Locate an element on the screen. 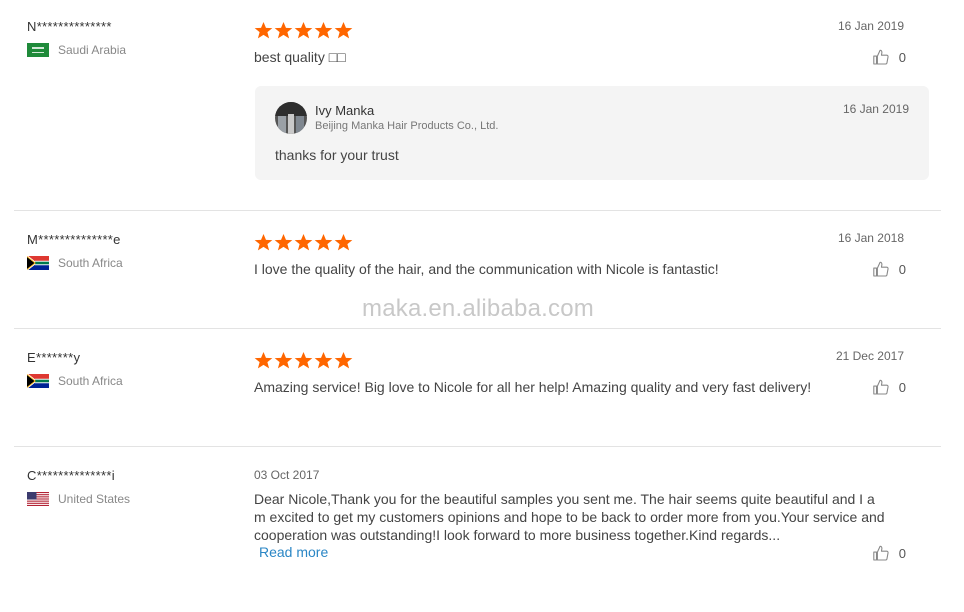  reviewer: E*******y South Africa is located at coordinates (75, 369).